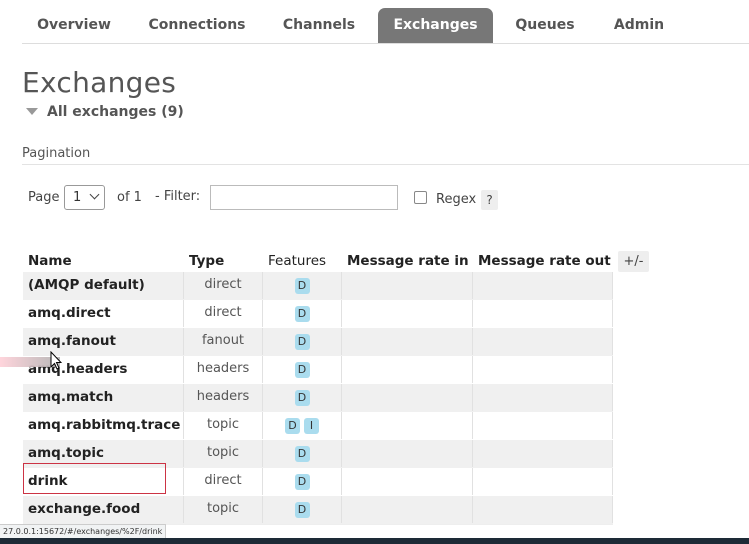 Image resolution: width=749 pixels, height=544 pixels. I want to click on chevron-down-icon, so click(94, 194).